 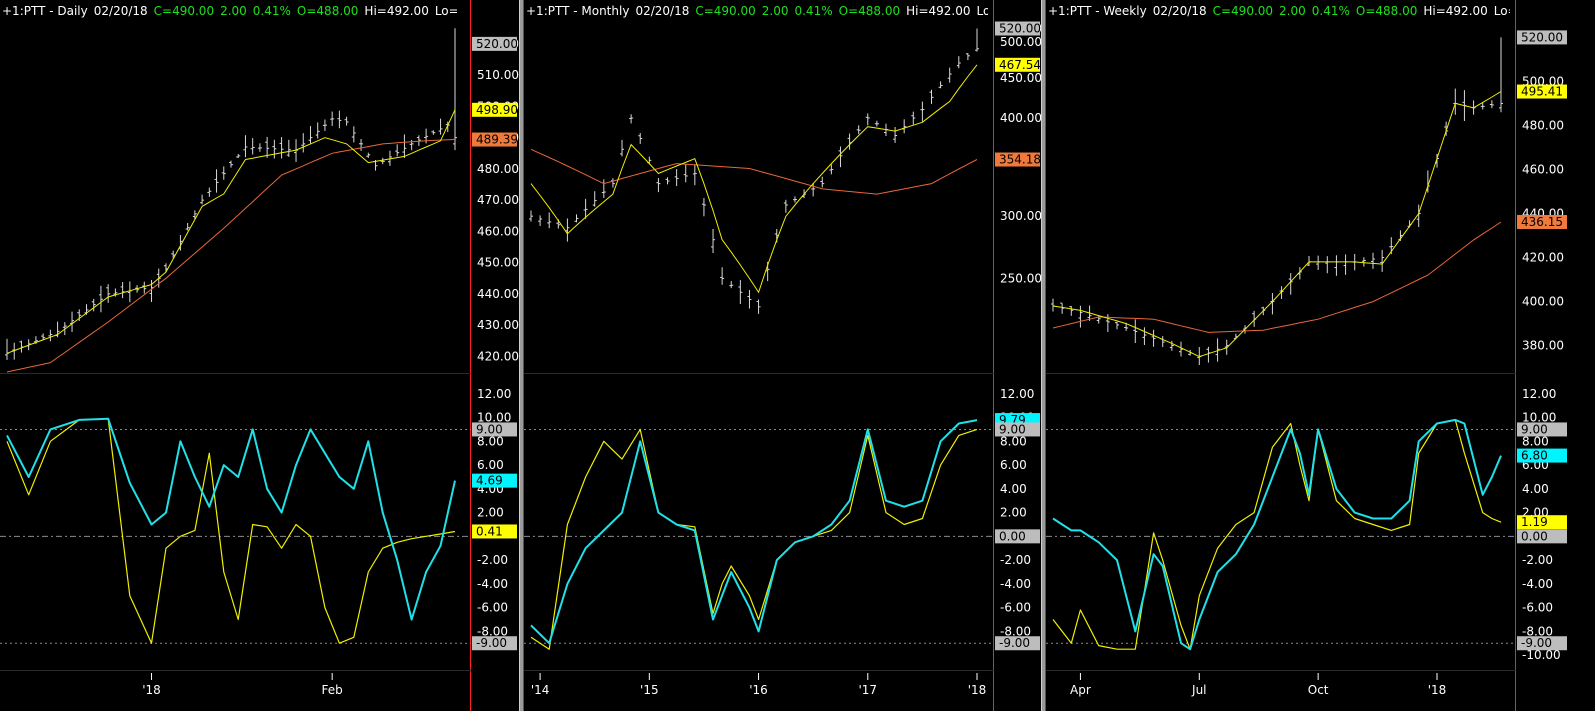 What do you see at coordinates (1020, 160) in the screenshot?
I see `value-badge-label: 354.18` at bounding box center [1020, 160].